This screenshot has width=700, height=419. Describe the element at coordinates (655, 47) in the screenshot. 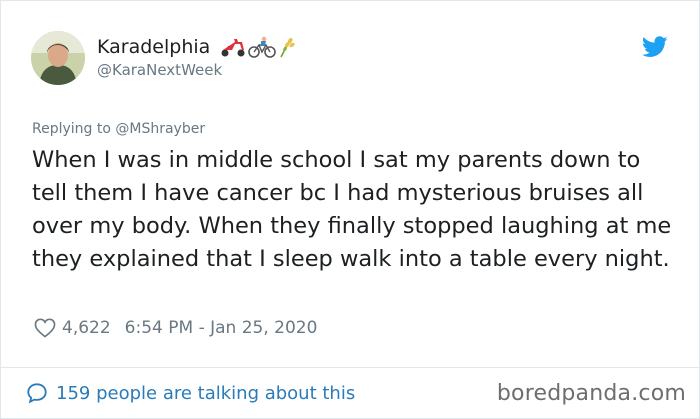

I see `twitter-bird-icon` at that location.